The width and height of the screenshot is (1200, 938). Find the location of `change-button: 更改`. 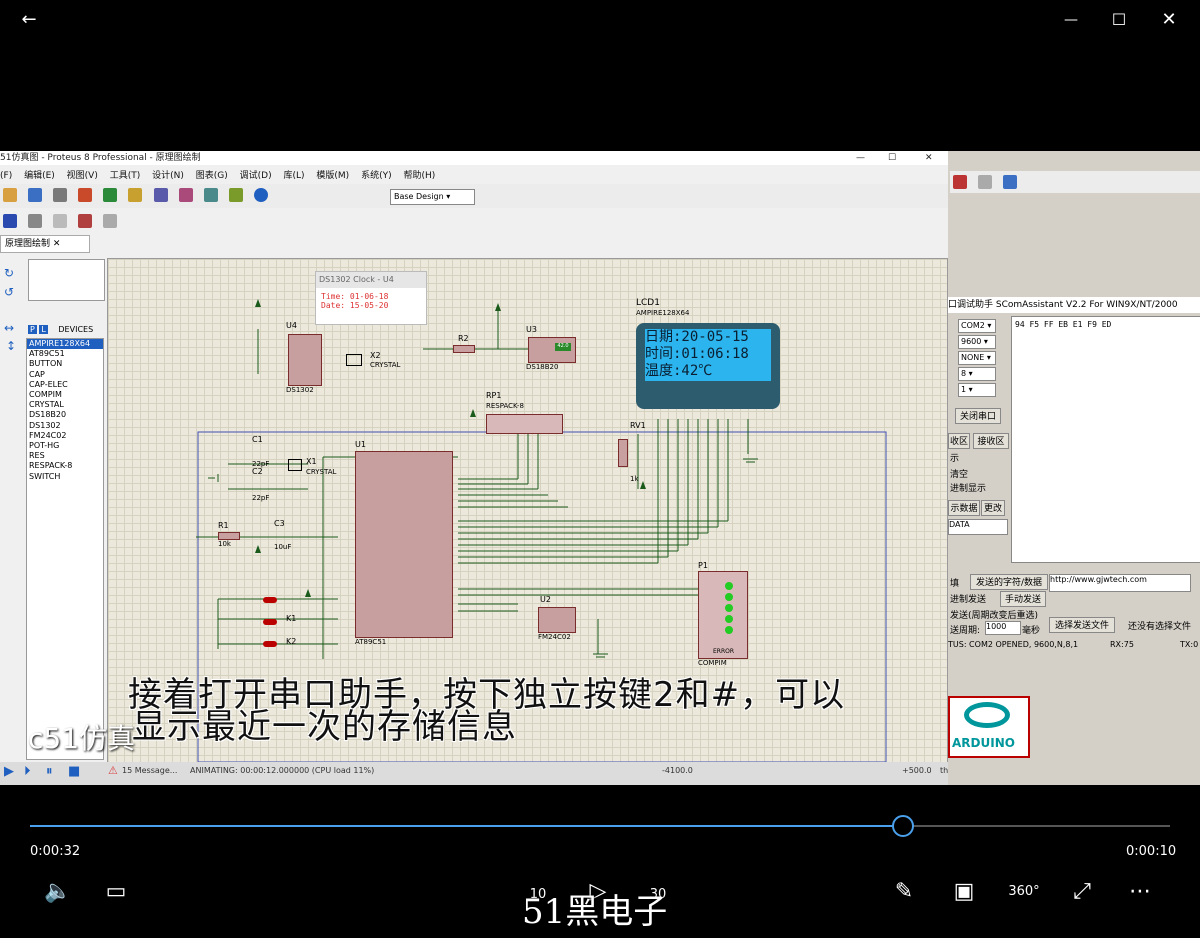

change-button: 更改 is located at coordinates (993, 508).